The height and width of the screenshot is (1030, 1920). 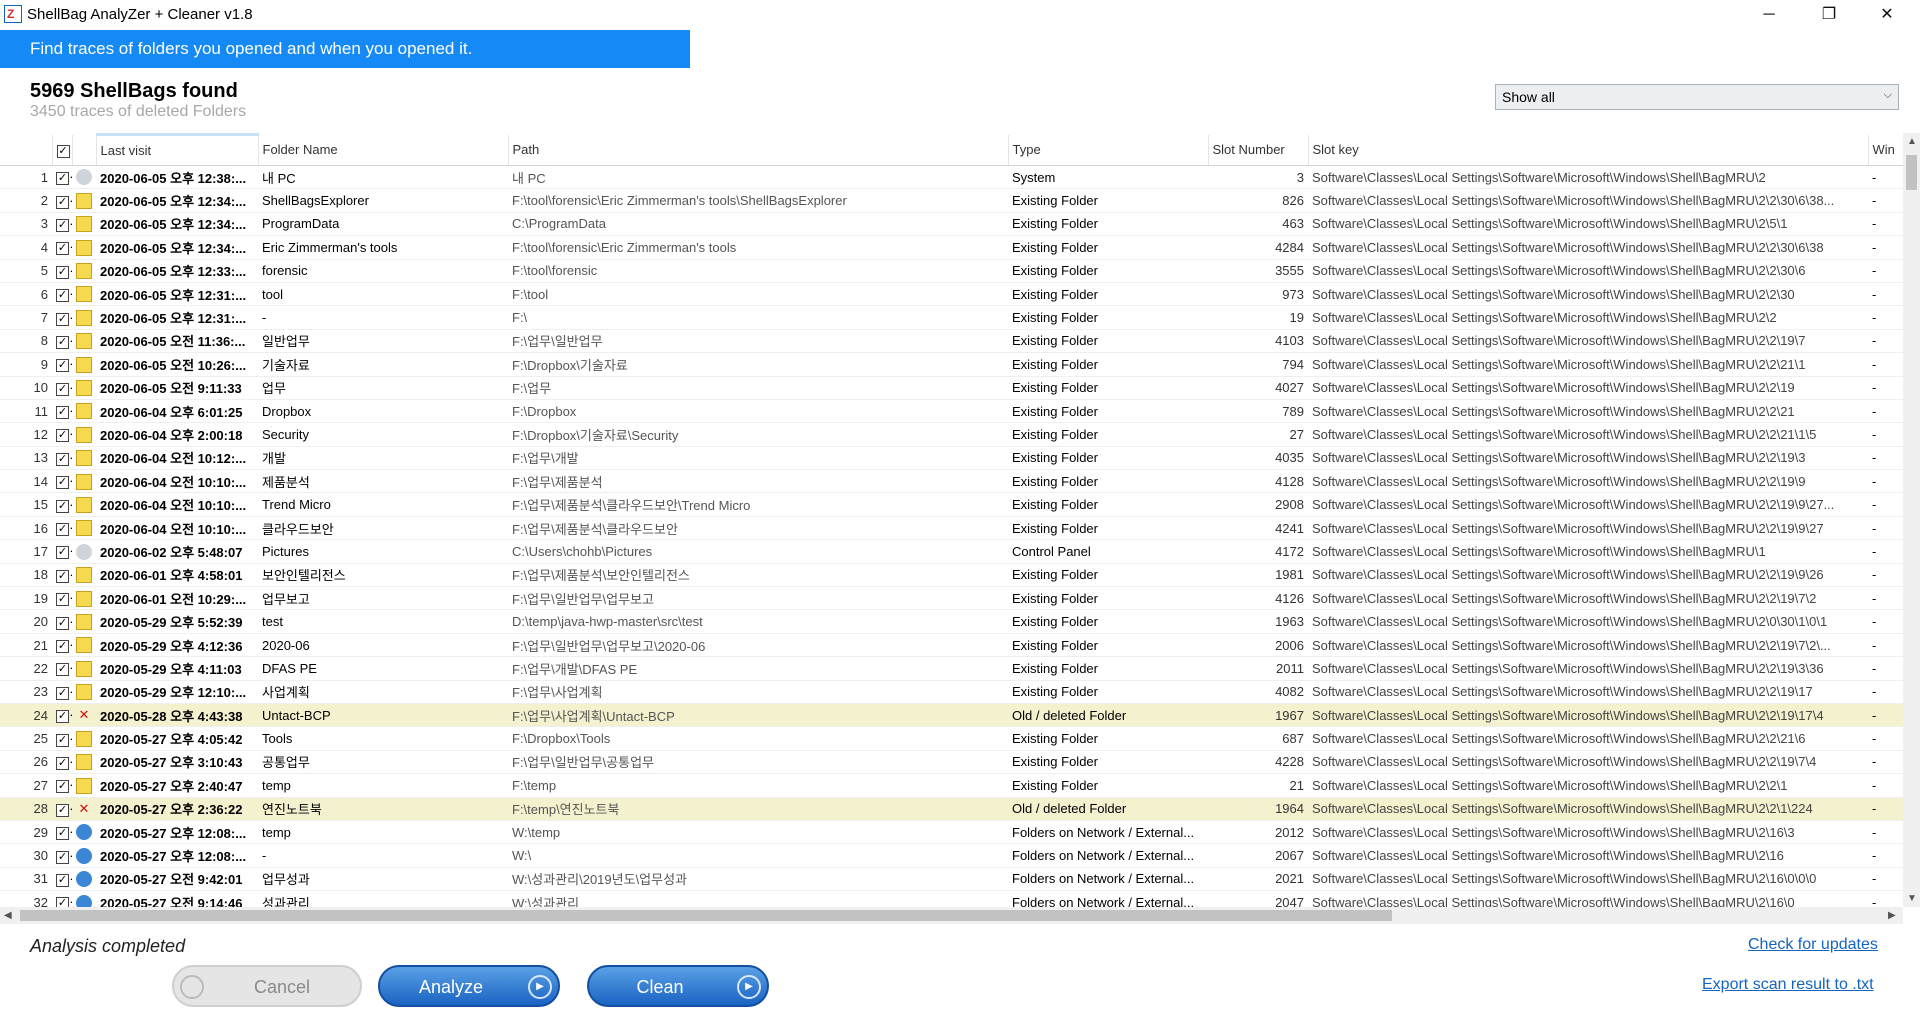 What do you see at coordinates (383, 458) in the screenshot?
I see `folder-name-cell: 개발` at bounding box center [383, 458].